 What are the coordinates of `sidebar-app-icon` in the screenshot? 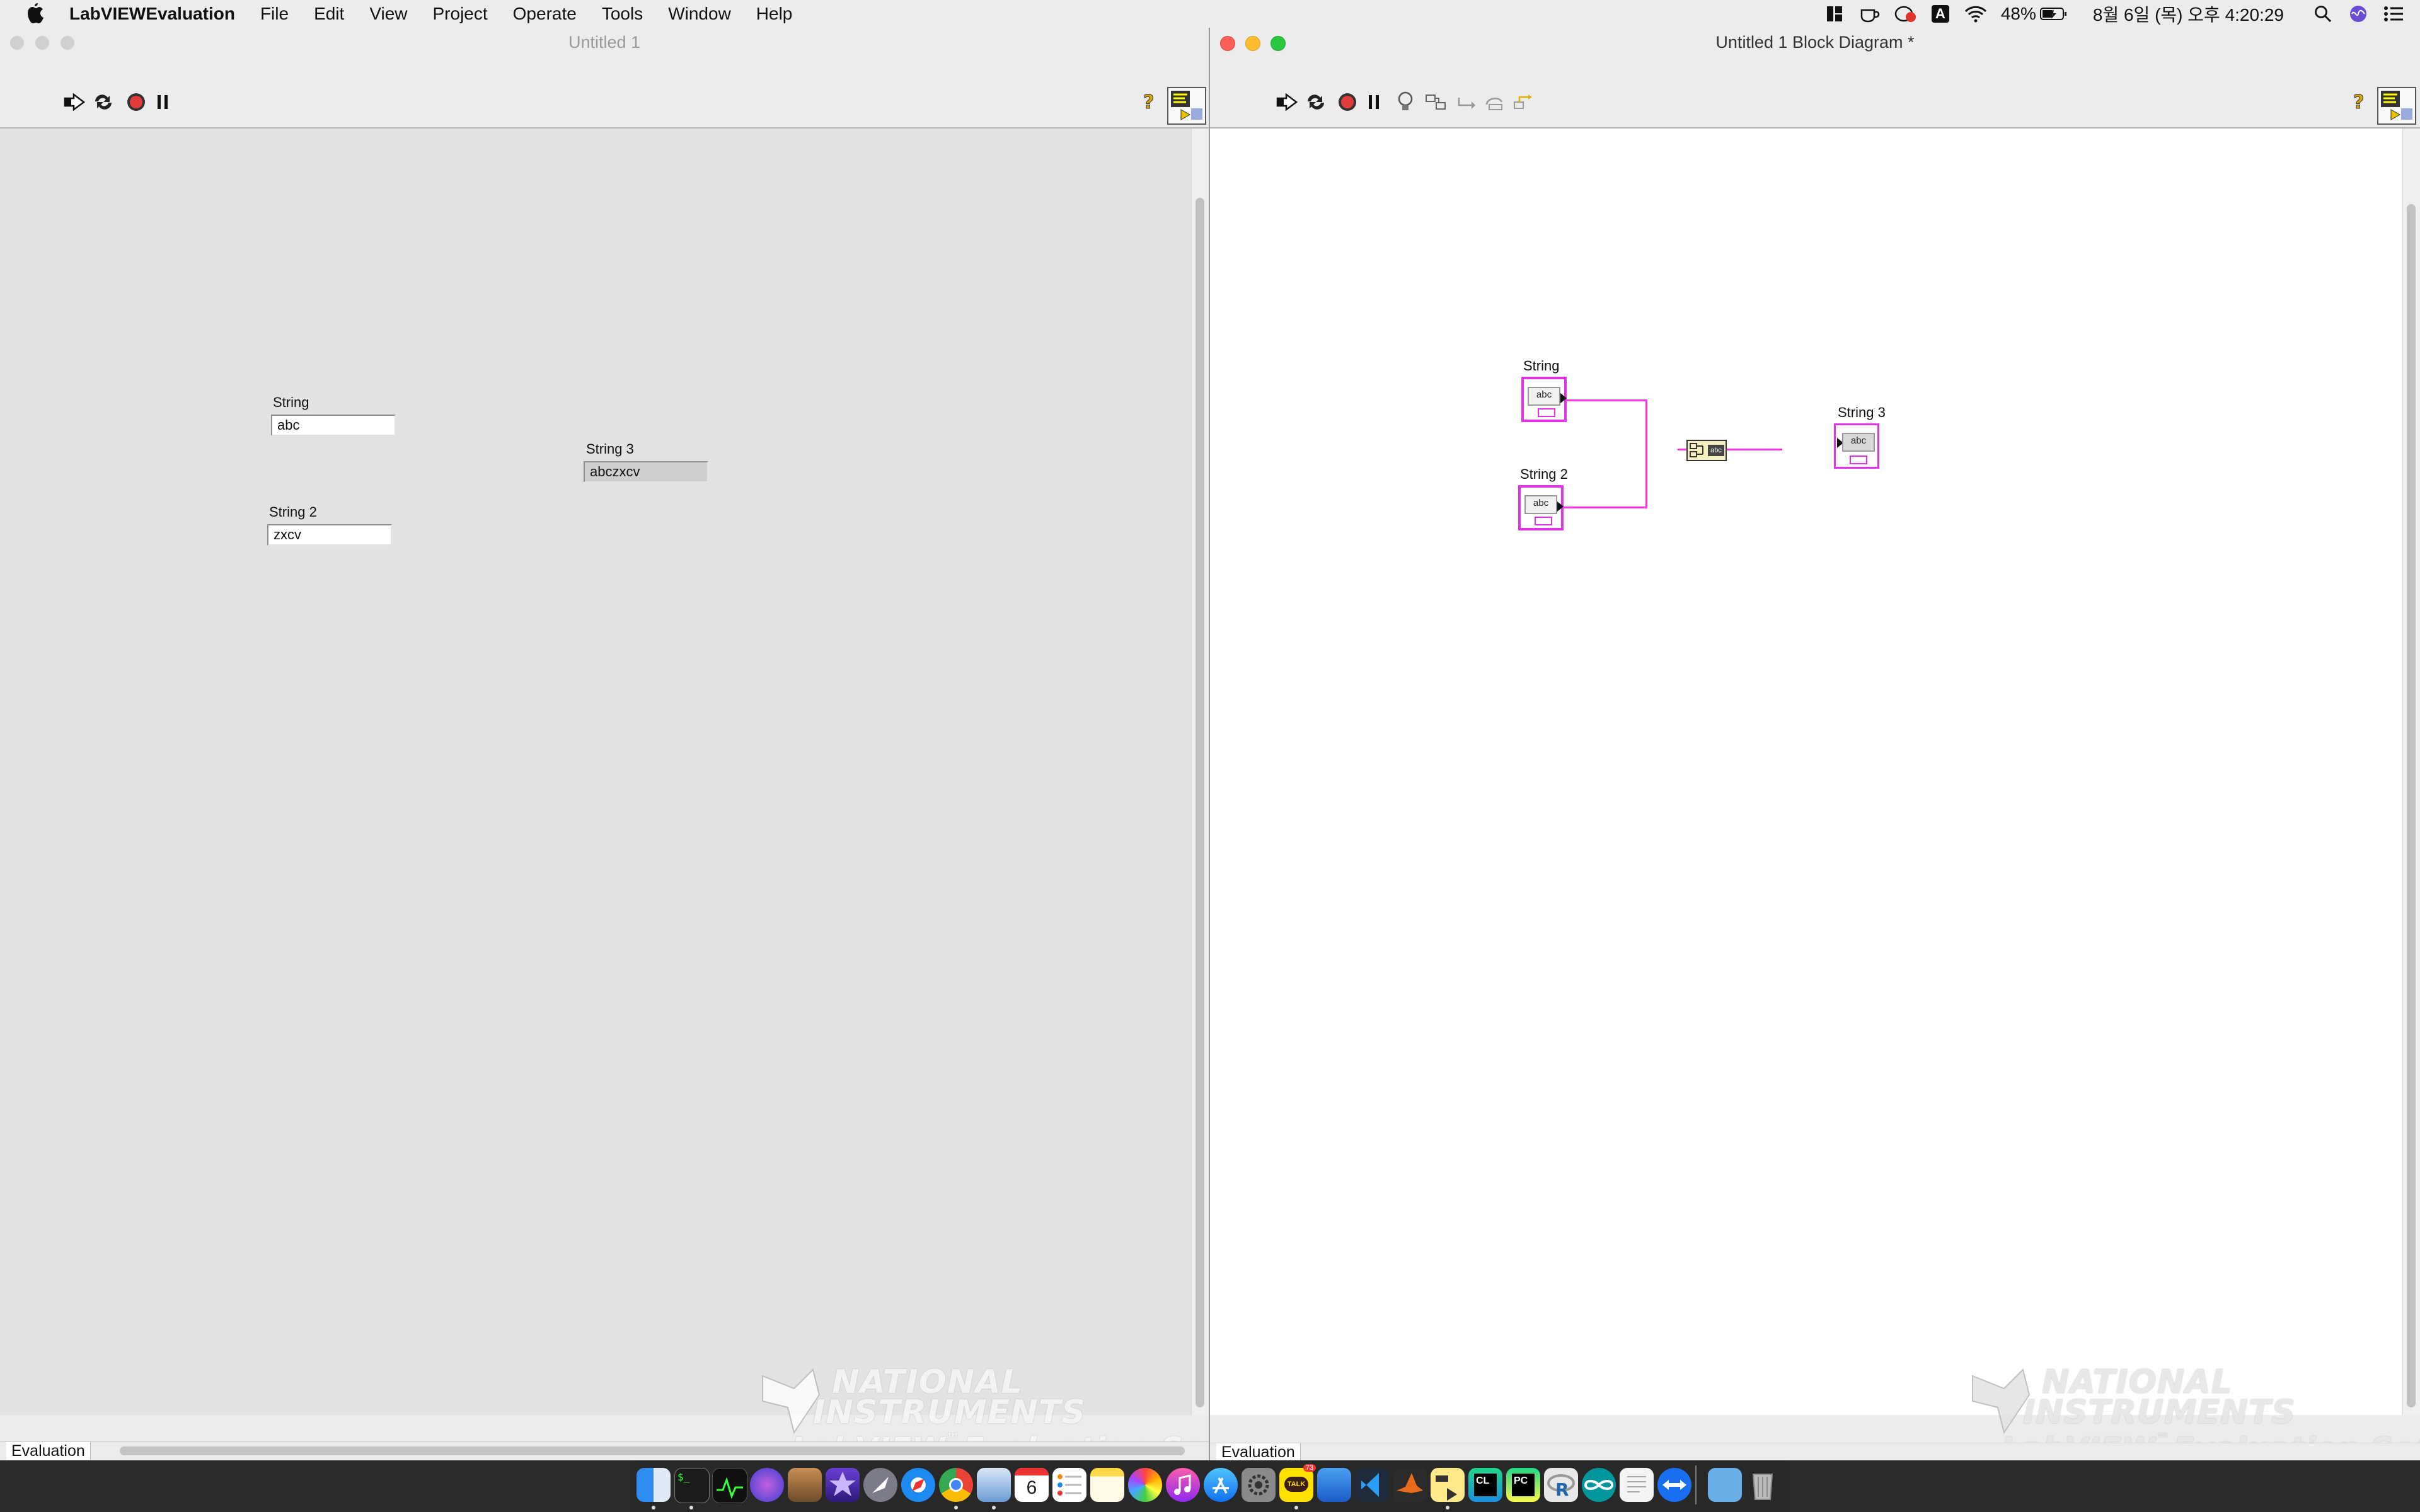 It's located at (1835, 14).